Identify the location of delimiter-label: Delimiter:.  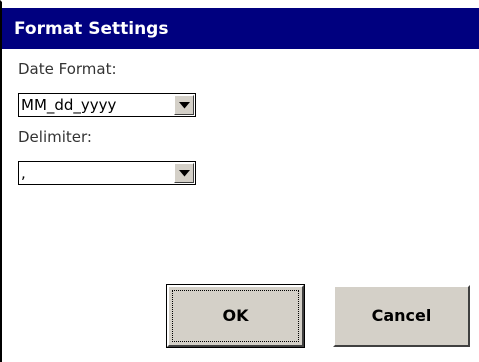
(55, 137).